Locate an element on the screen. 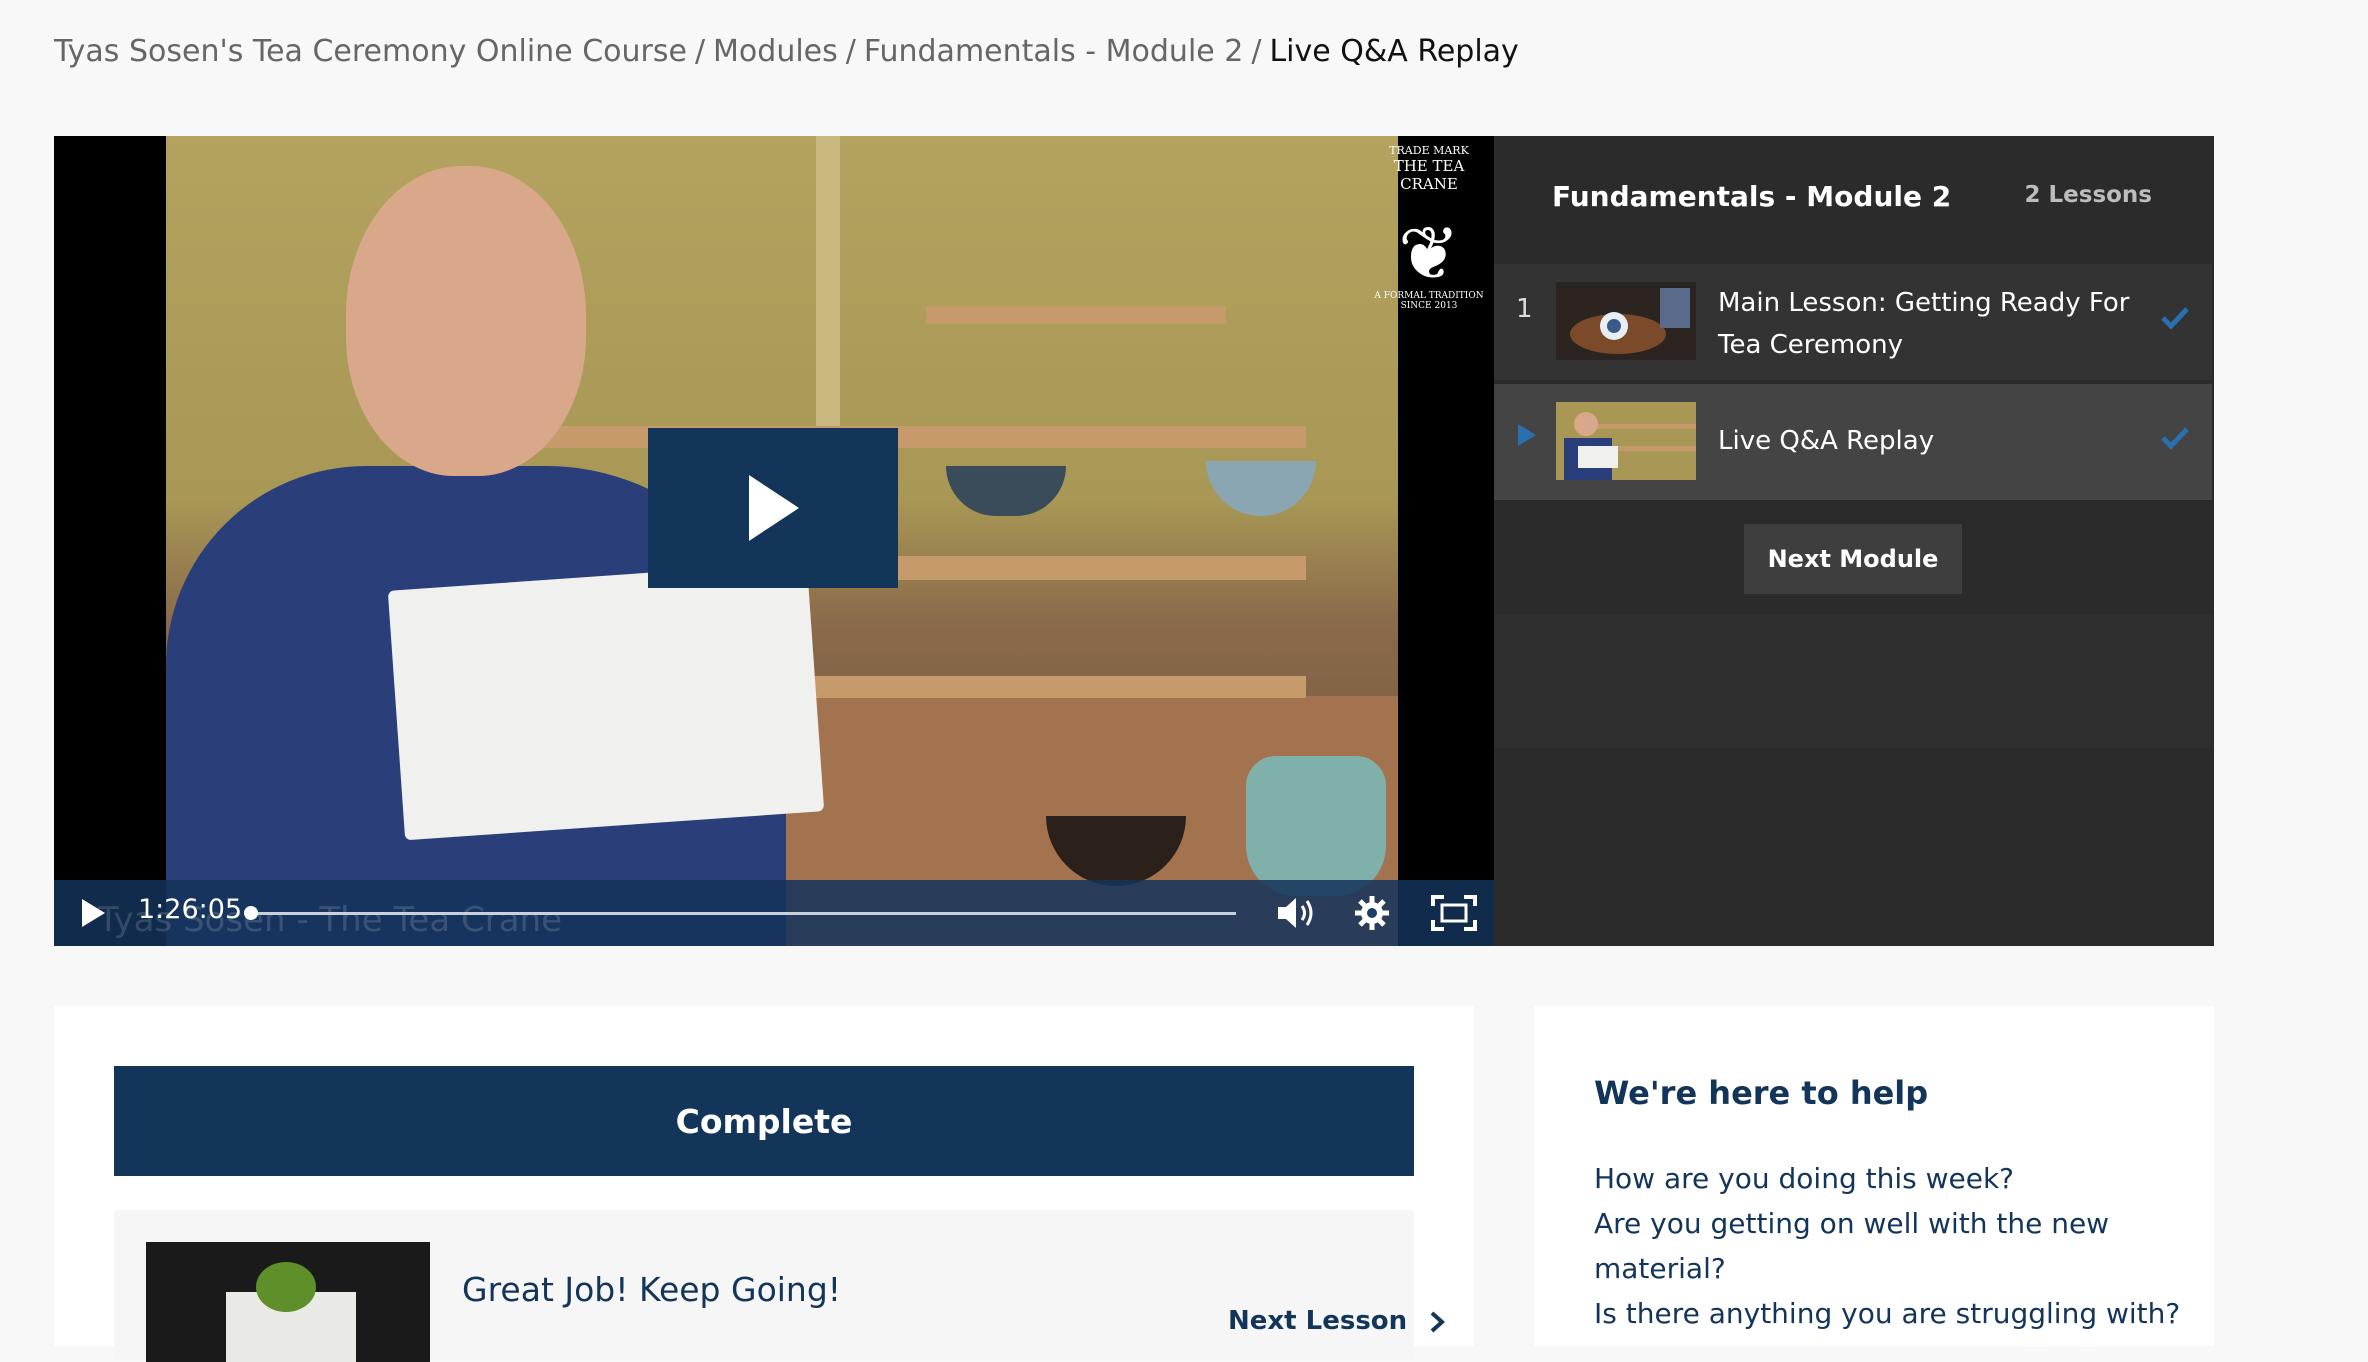 This screenshot has height=1362, width=2368. volume-icon is located at coordinates (1296, 913).